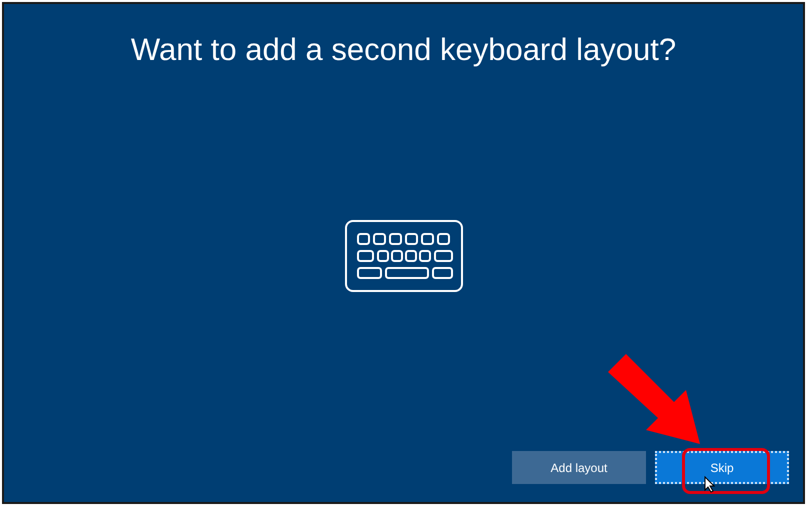 The image size is (808, 508). I want to click on add-layout-button: Add layout, so click(579, 467).